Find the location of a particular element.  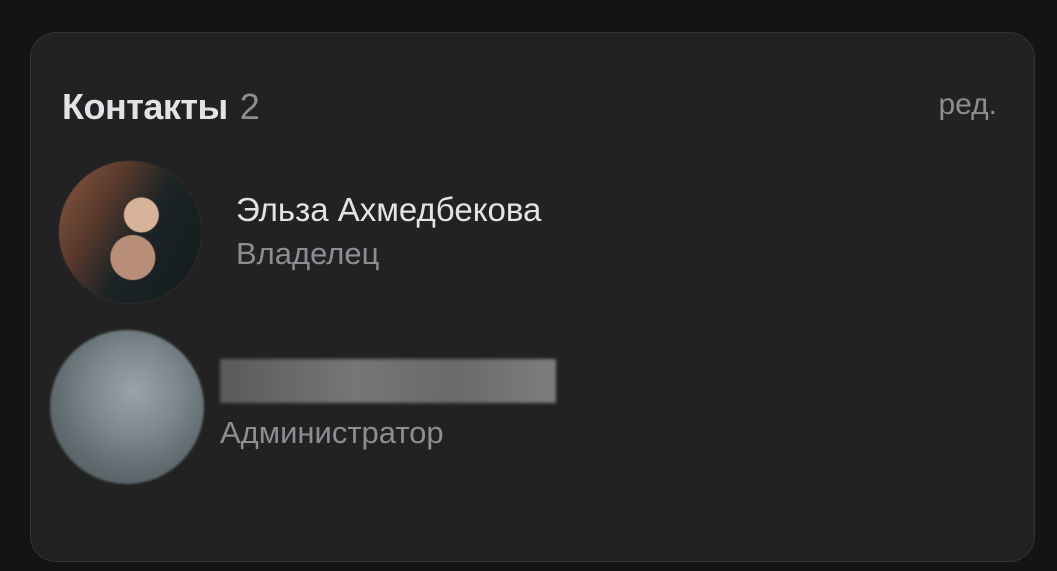

contacts-header: Контакты 2 is located at coordinates (161, 107).